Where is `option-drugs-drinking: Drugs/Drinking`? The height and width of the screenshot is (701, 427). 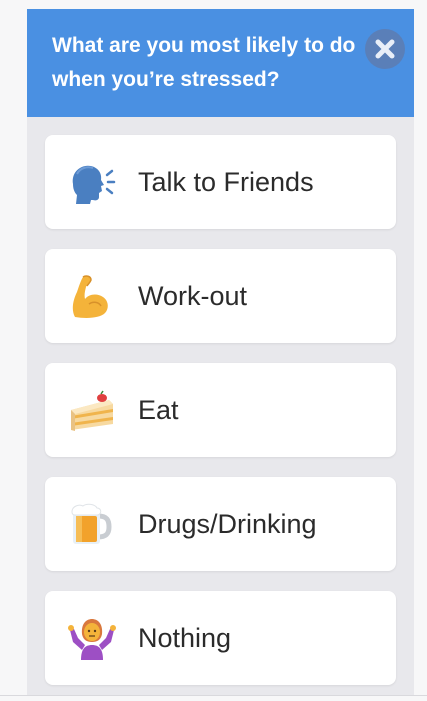 option-drugs-drinking: Drugs/Drinking is located at coordinates (220, 524).